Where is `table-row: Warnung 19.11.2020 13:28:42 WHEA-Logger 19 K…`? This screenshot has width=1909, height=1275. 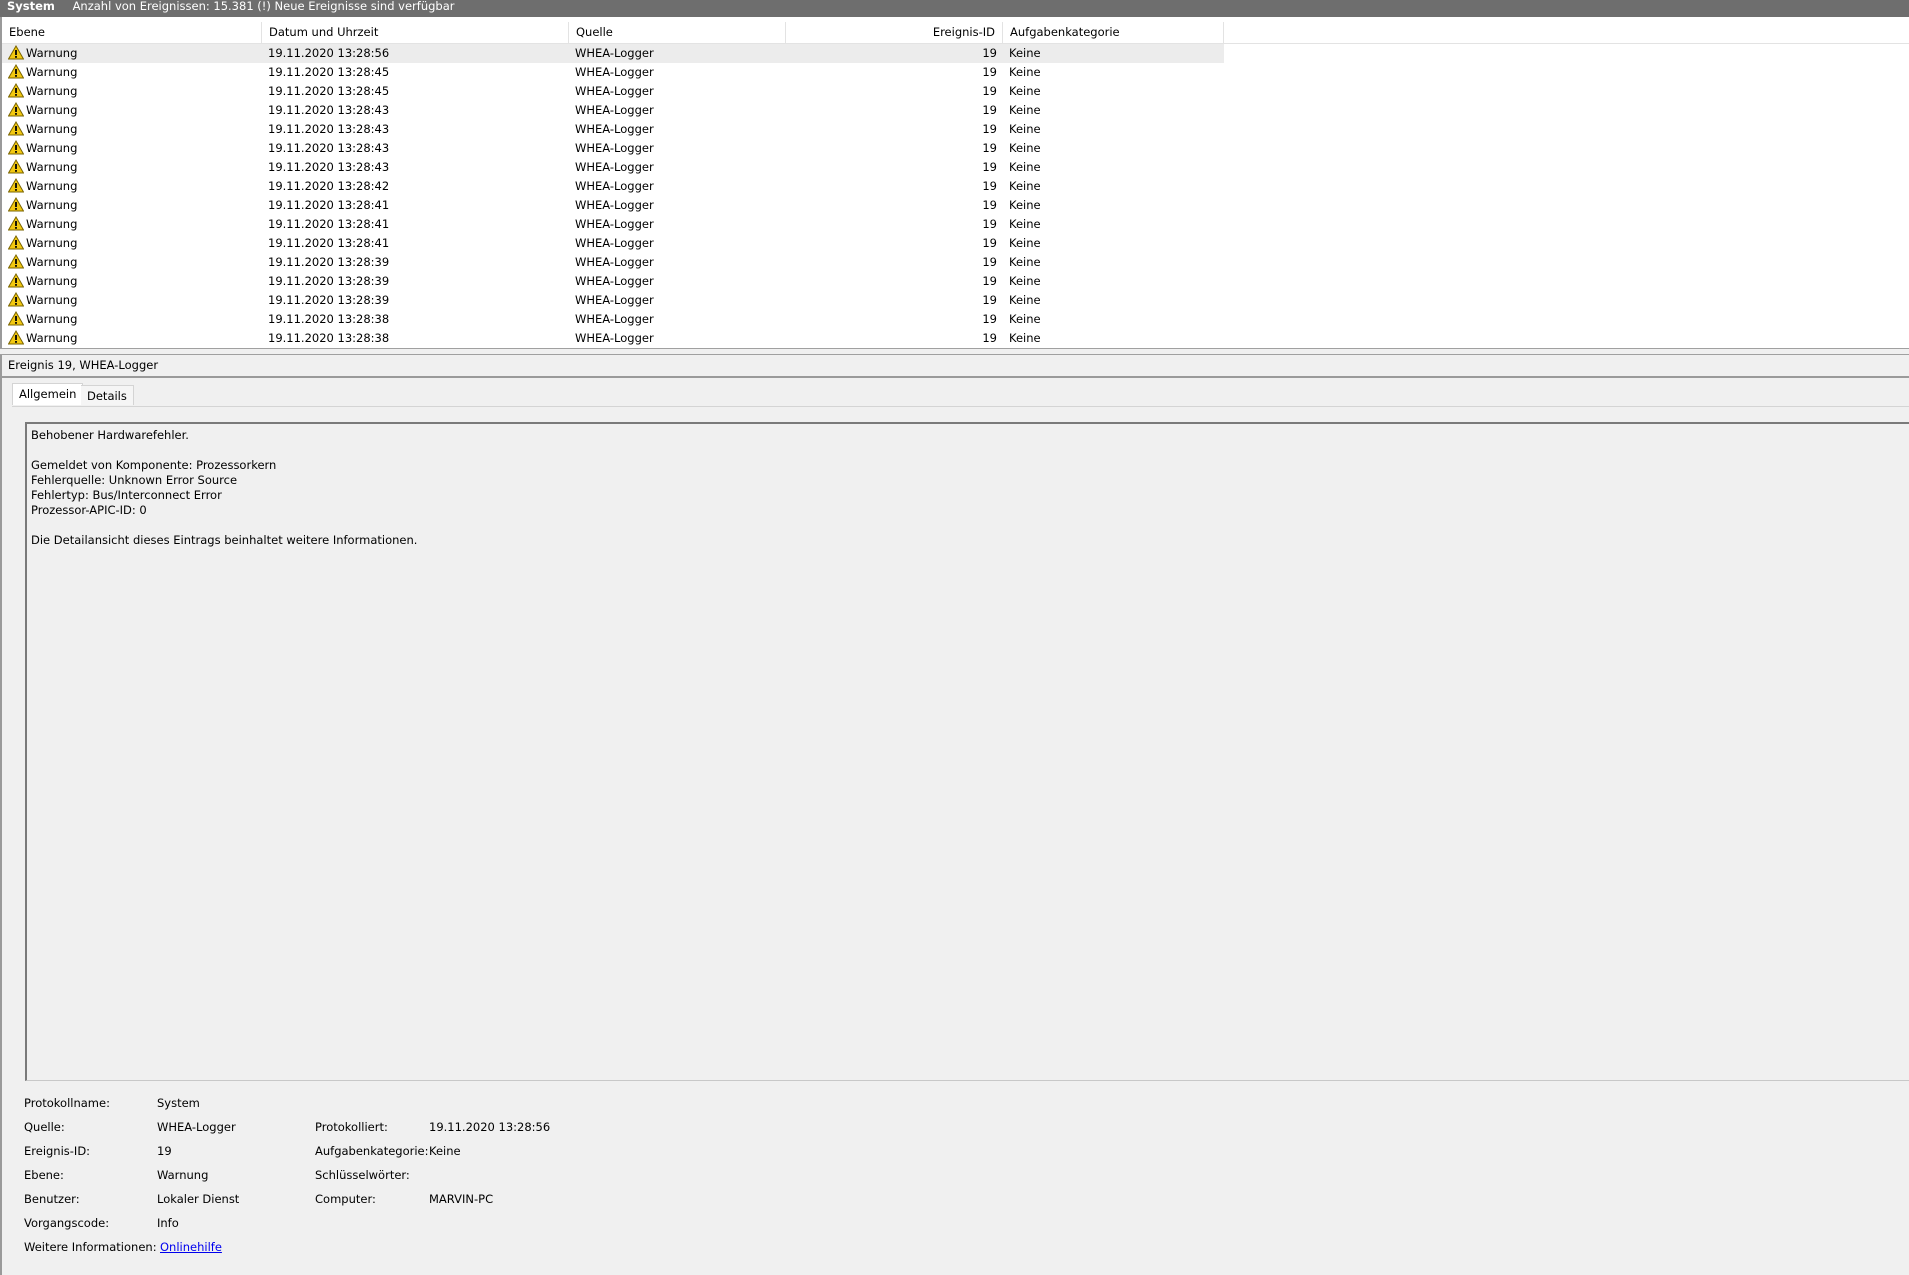 table-row: Warnung 19.11.2020 13:28:42 WHEA-Logger 19 K… is located at coordinates (955, 186).